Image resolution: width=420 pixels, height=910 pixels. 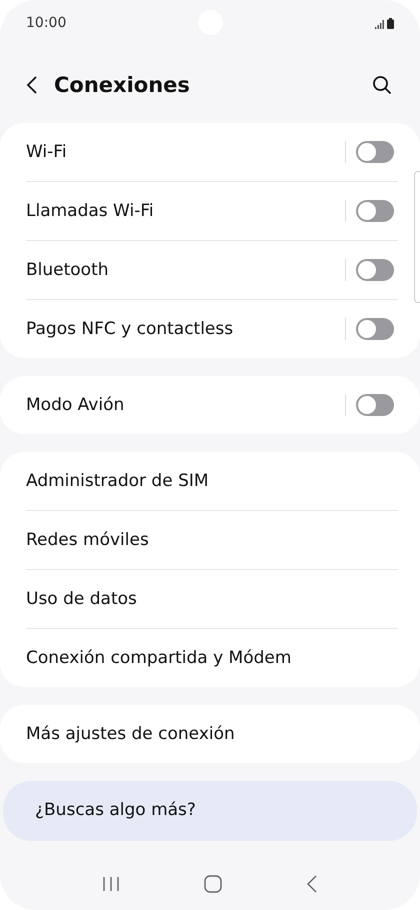 What do you see at coordinates (382, 84) in the screenshot?
I see `search-icon` at bounding box center [382, 84].